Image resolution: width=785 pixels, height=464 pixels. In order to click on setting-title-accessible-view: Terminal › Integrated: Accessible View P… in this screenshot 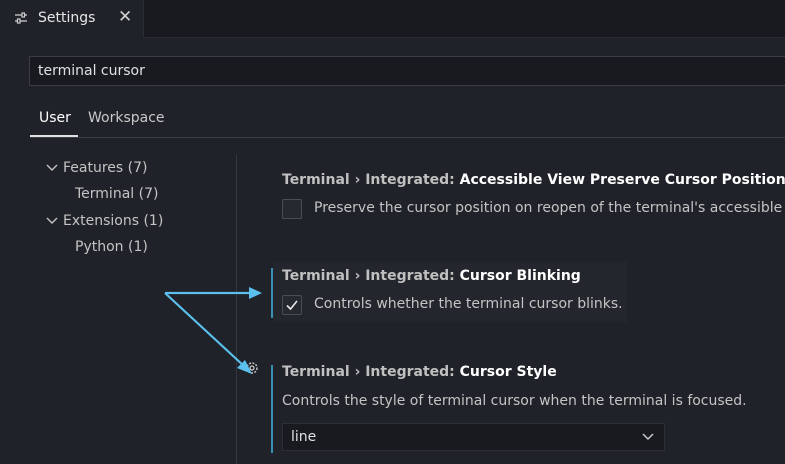, I will do `click(533, 180)`.